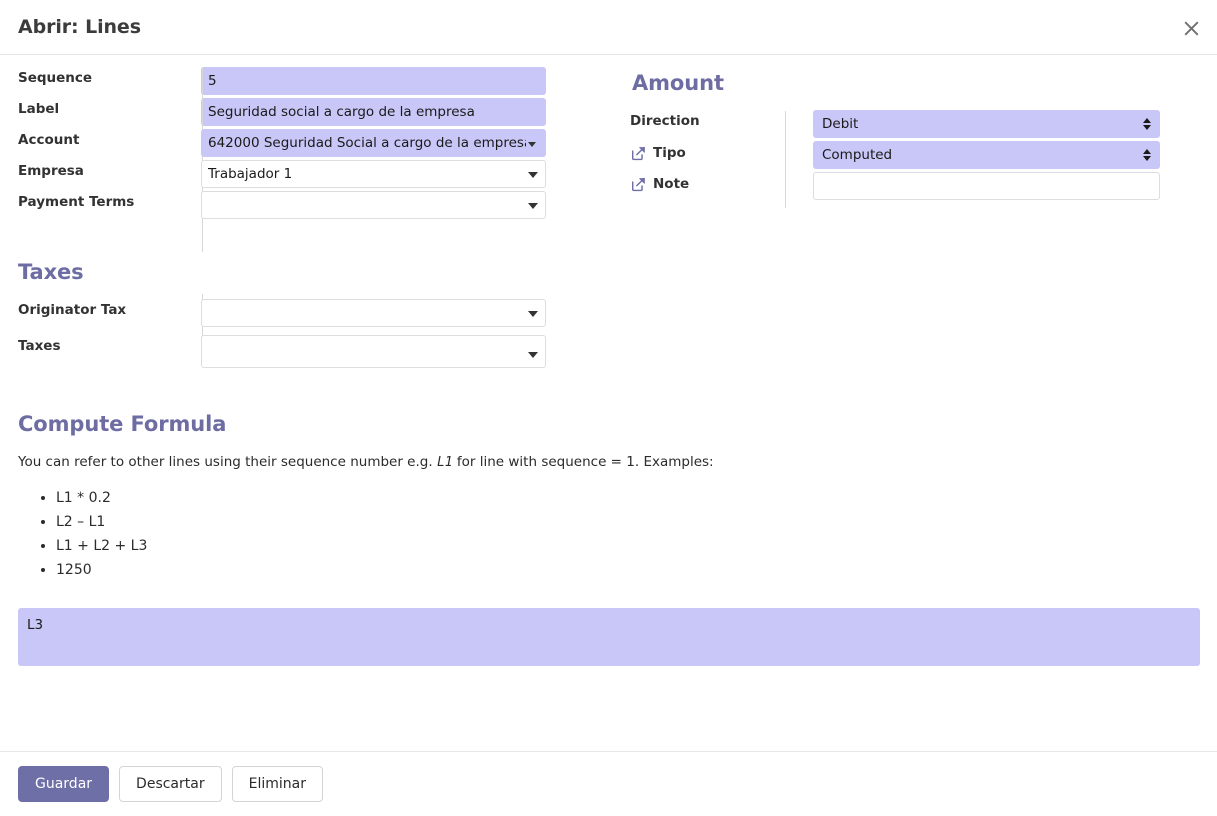 Image resolution: width=1217 pixels, height=816 pixels. What do you see at coordinates (627, 522) in the screenshot?
I see `list-item: L2 – L1` at bounding box center [627, 522].